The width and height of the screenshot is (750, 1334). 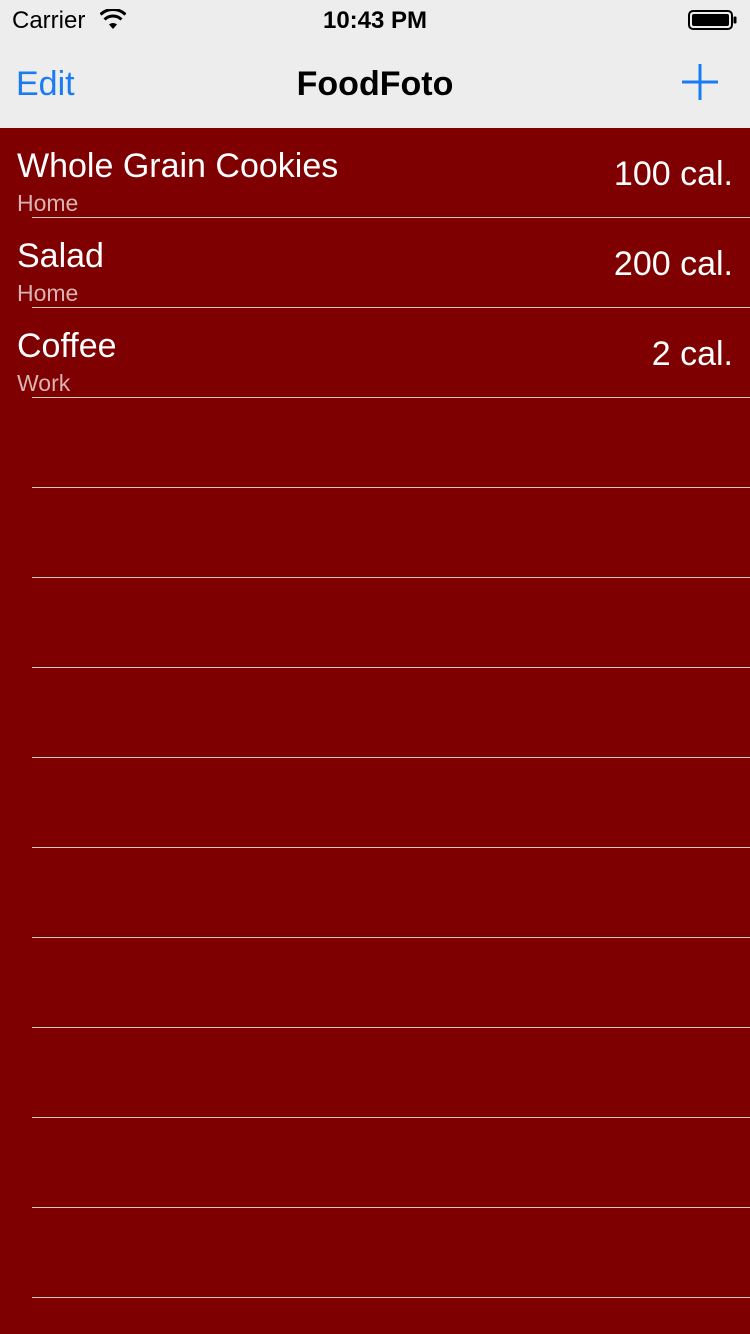 I want to click on food-name: Whole Grain Cookies, so click(x=178, y=166).